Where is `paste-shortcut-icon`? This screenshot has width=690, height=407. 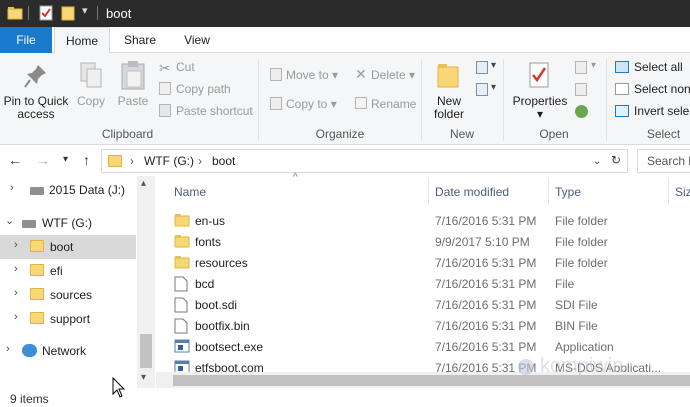 paste-shortcut-icon is located at coordinates (165, 110).